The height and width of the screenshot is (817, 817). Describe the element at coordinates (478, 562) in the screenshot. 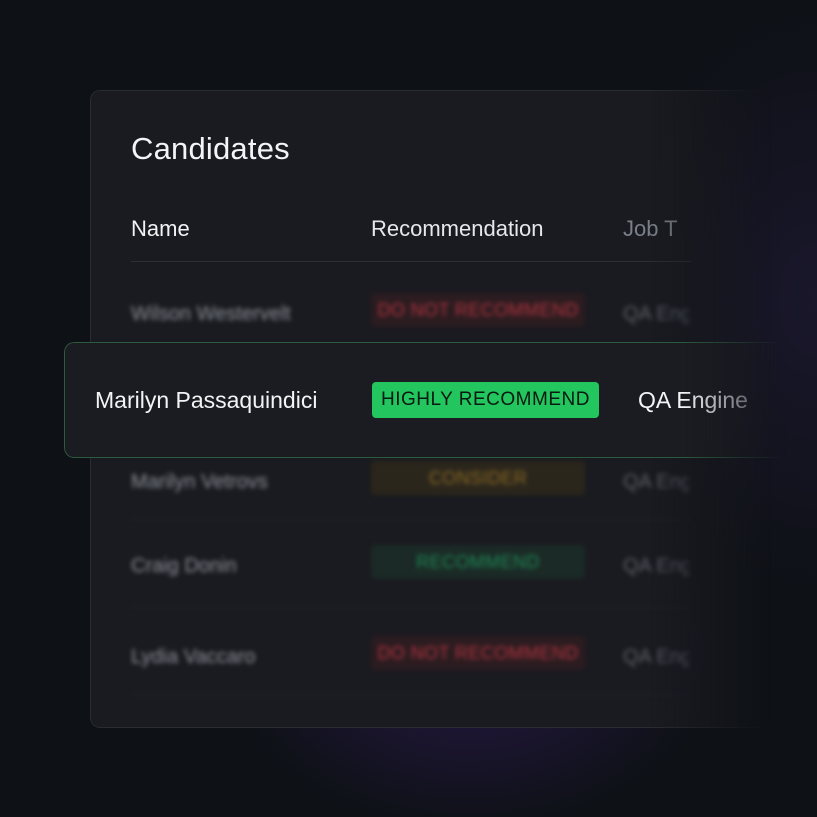

I see `recommendation-badge: RECOMMEND` at that location.